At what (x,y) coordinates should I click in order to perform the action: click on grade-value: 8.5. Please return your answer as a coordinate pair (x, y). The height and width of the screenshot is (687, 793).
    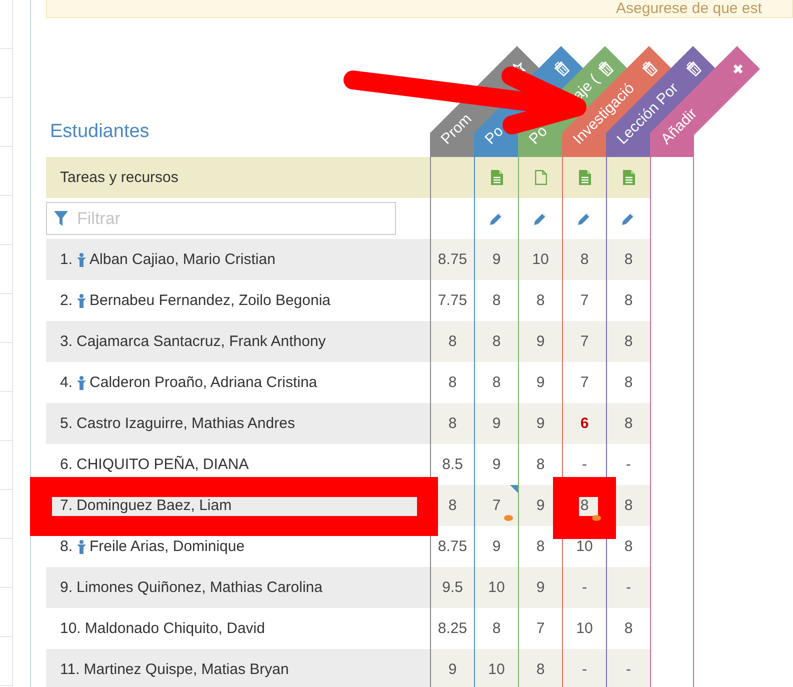
    Looking at the image, I should click on (452, 464).